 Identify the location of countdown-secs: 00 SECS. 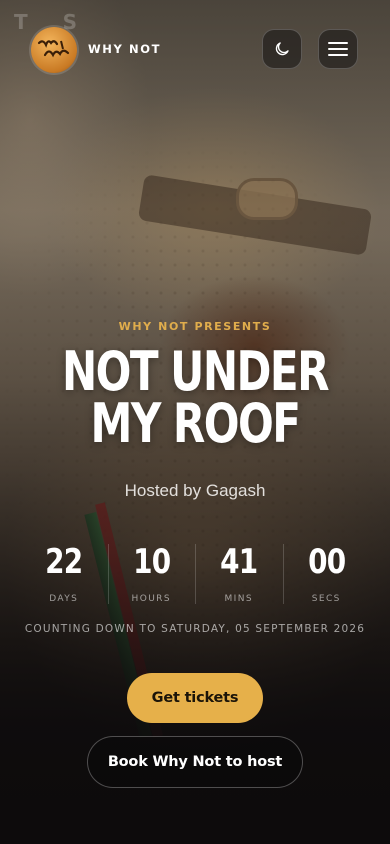
(326, 574).